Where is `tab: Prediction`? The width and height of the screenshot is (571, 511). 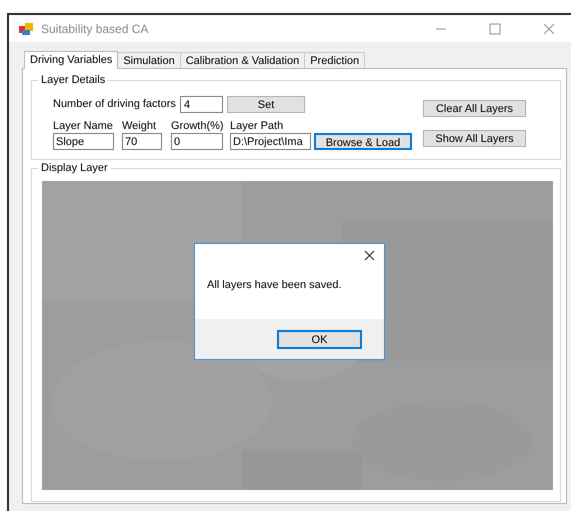
tab: Prediction is located at coordinates (335, 60).